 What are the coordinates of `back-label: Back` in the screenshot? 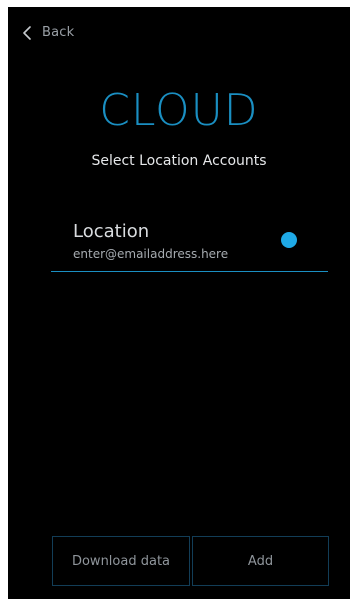 It's located at (58, 32).